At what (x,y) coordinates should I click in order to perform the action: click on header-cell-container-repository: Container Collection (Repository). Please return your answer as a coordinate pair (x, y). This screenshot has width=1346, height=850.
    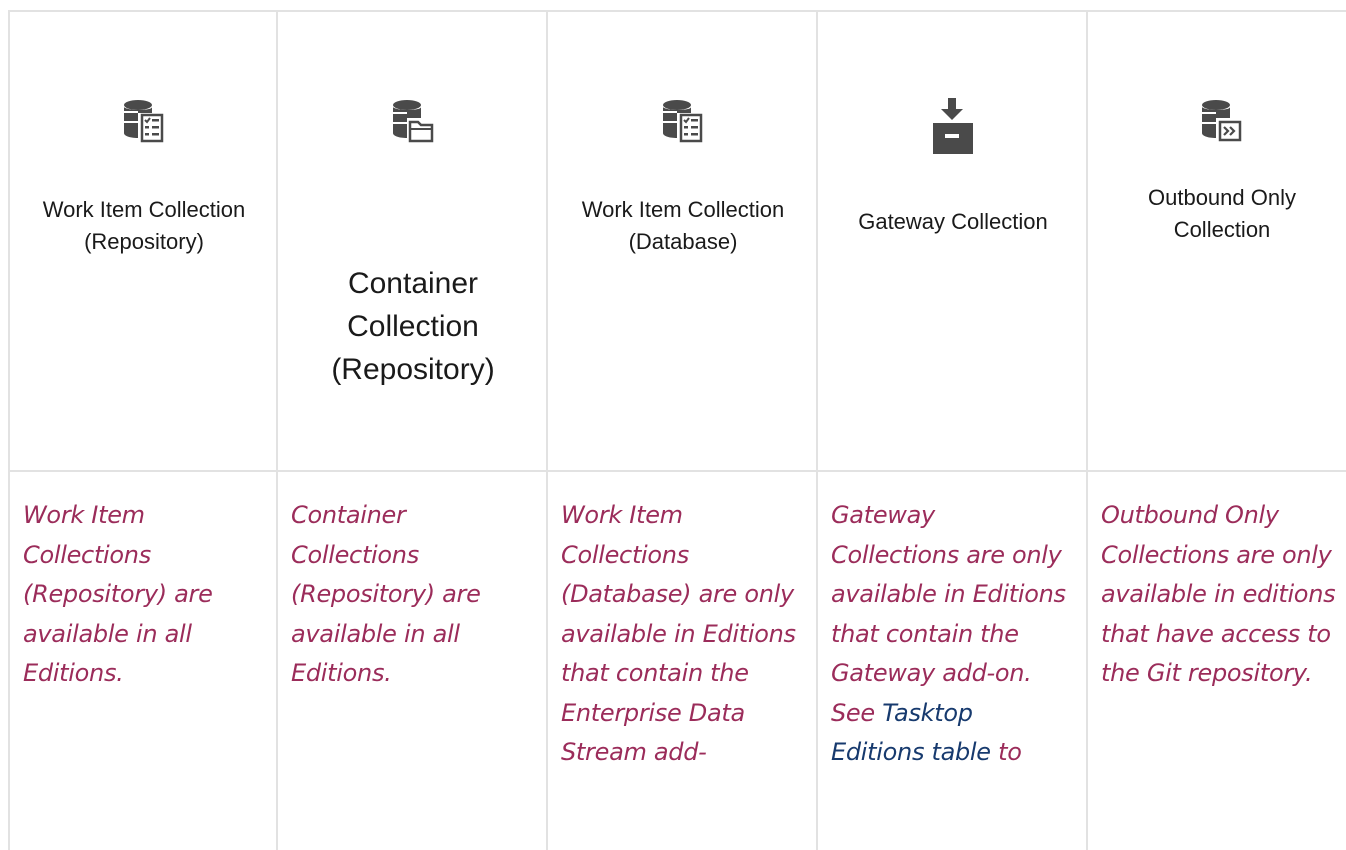
    Looking at the image, I should click on (412, 241).